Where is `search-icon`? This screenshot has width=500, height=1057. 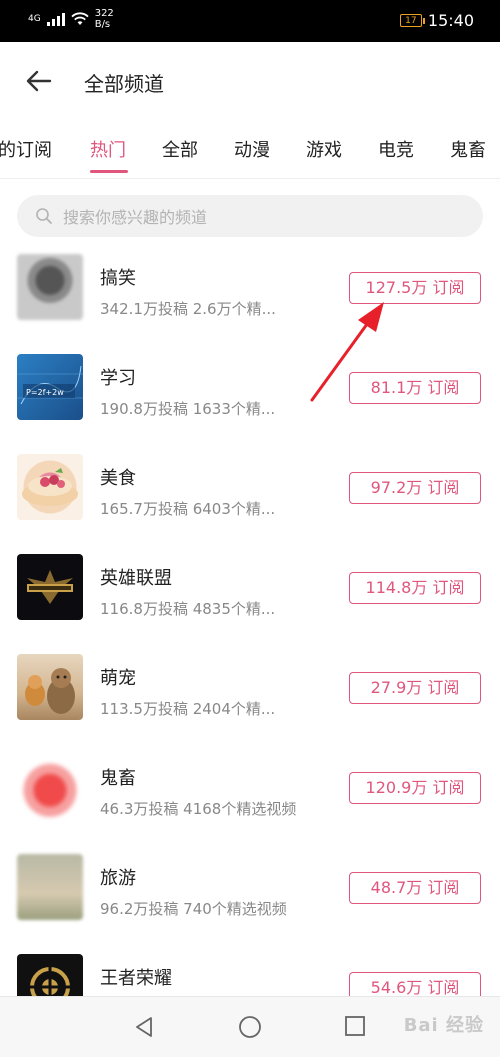
search-icon is located at coordinates (44, 216).